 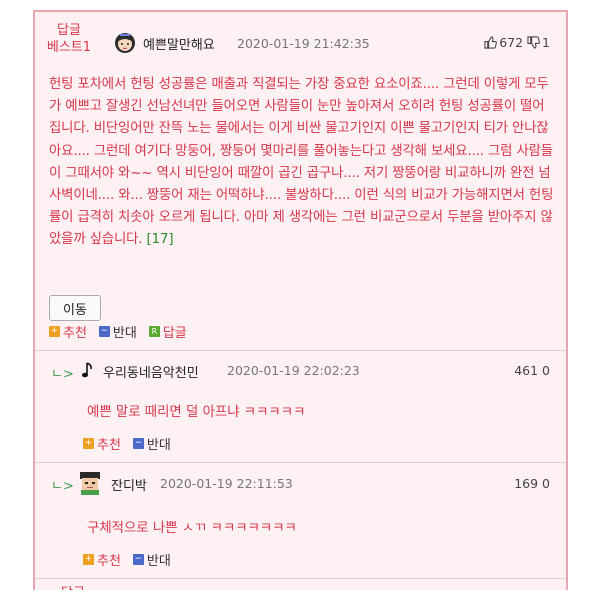 What do you see at coordinates (73, 586) in the screenshot?
I see `next-badge: 답글` at bounding box center [73, 586].